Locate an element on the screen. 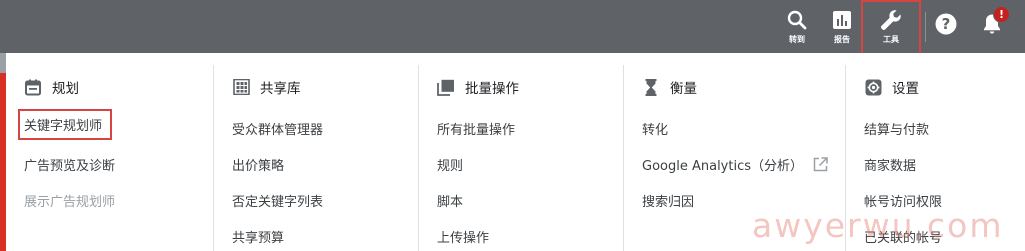 This screenshot has height=251, width=1025. menu-item-uploads: 上传操作 is located at coordinates (463, 236).